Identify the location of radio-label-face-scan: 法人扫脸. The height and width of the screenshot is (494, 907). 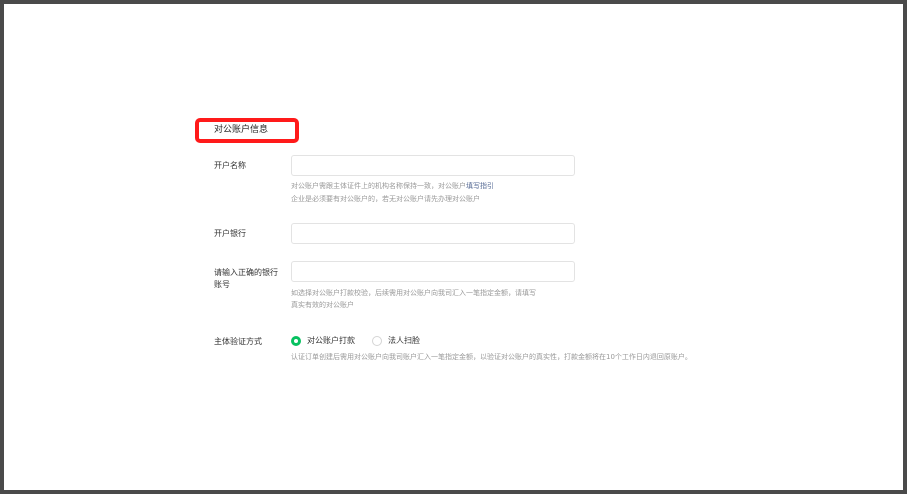
(404, 340).